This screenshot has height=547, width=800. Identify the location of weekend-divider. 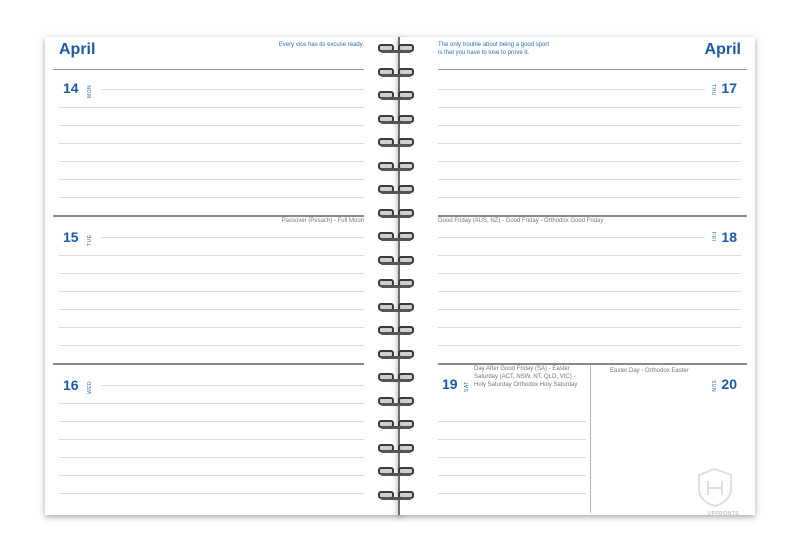
(590, 439).